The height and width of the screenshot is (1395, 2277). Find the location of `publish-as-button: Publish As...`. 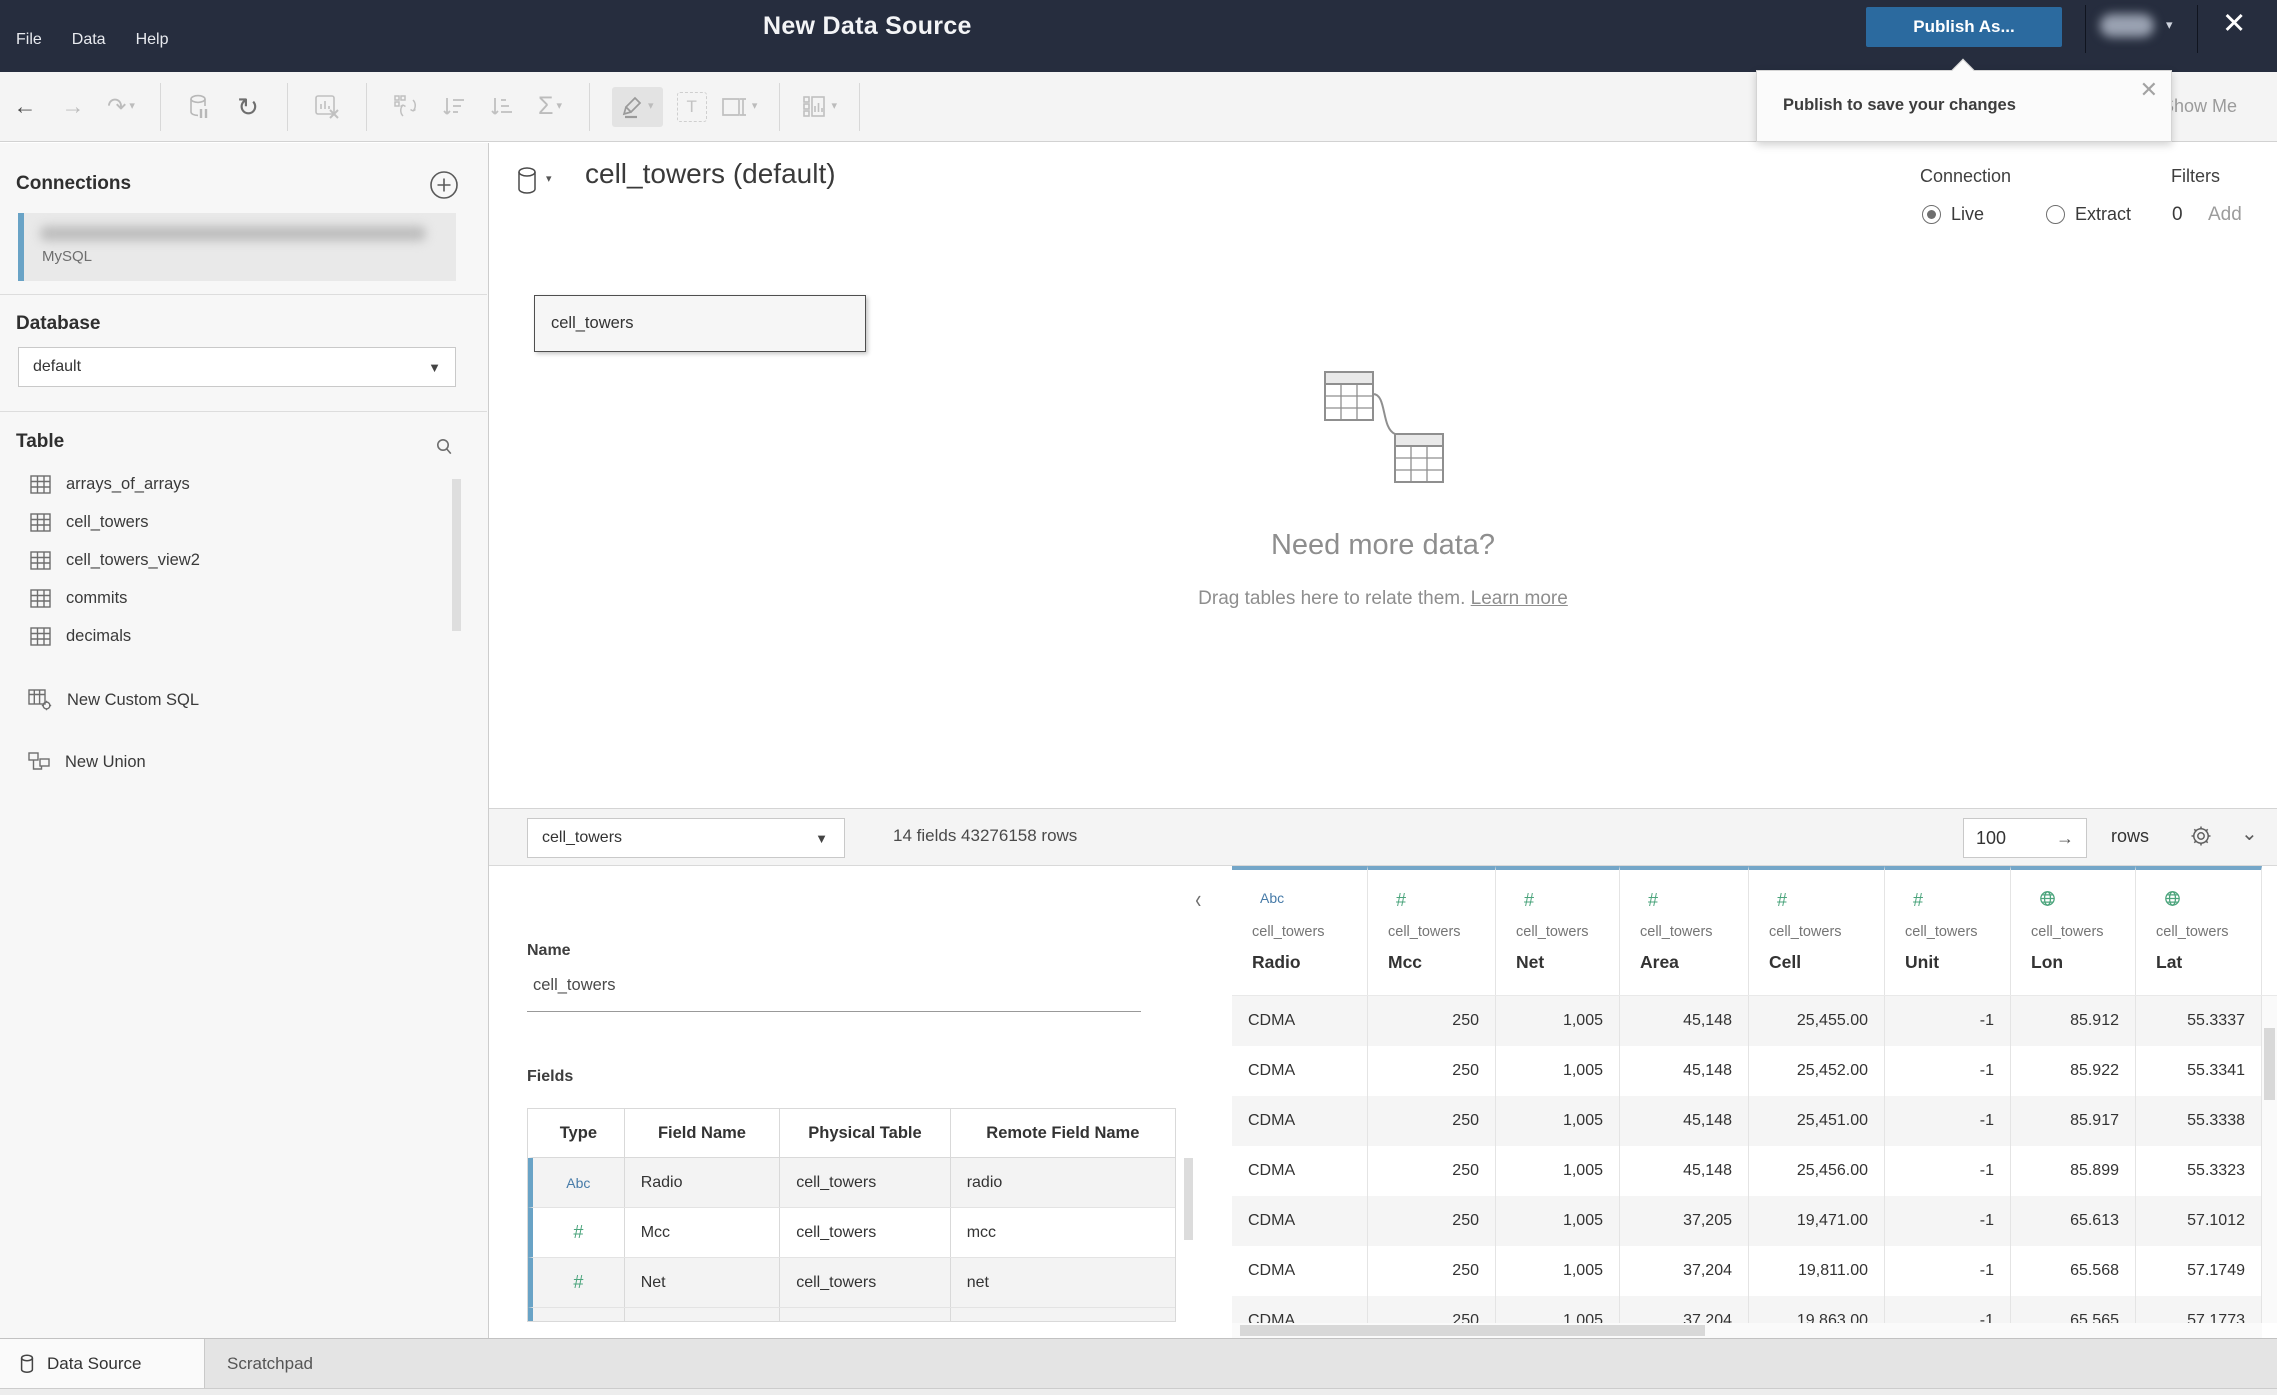

publish-as-button: Publish As... is located at coordinates (1964, 27).